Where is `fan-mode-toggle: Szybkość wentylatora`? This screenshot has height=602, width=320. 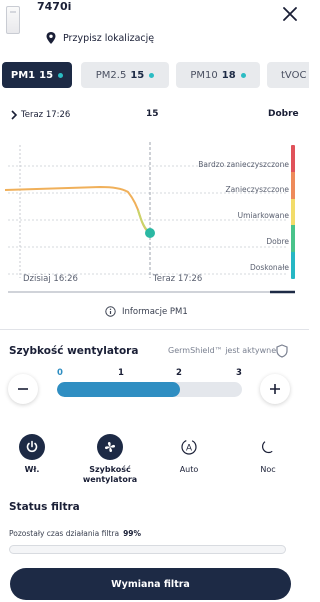 fan-mode-toggle: Szybkość wentylatora is located at coordinates (110, 459).